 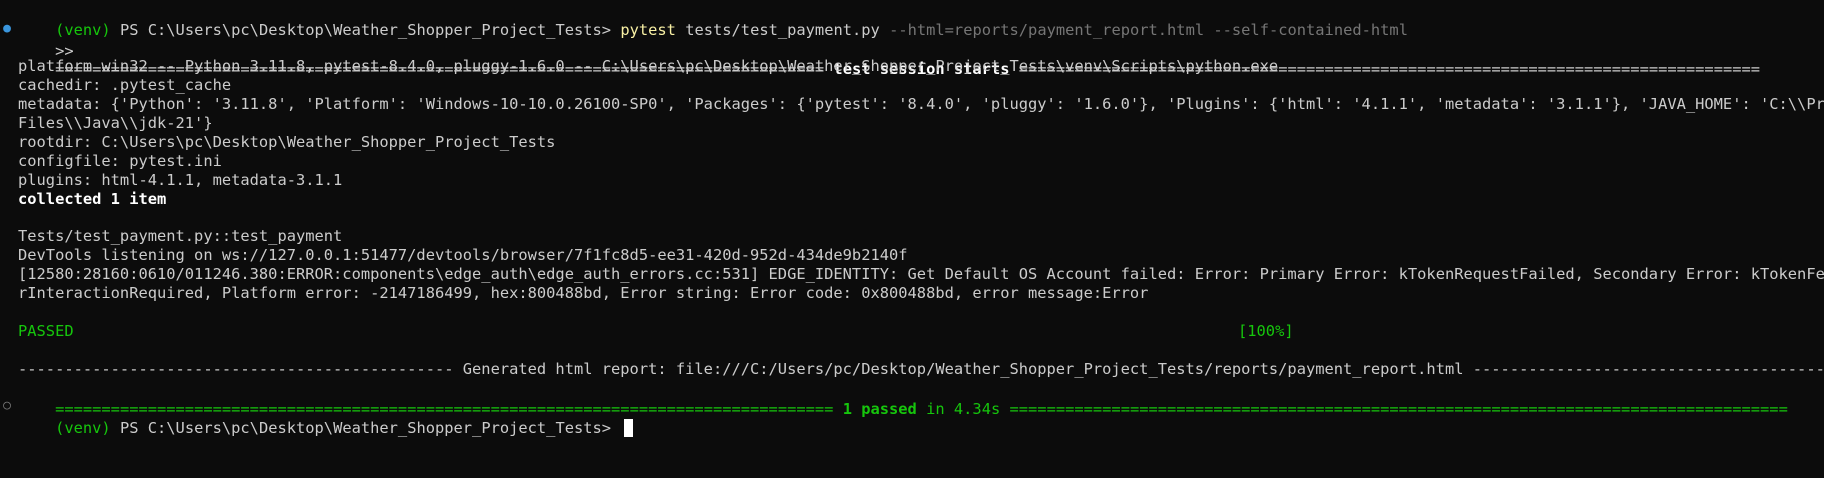 What do you see at coordinates (958, 409) in the screenshot?
I see `summary-time: in 4.34s` at bounding box center [958, 409].